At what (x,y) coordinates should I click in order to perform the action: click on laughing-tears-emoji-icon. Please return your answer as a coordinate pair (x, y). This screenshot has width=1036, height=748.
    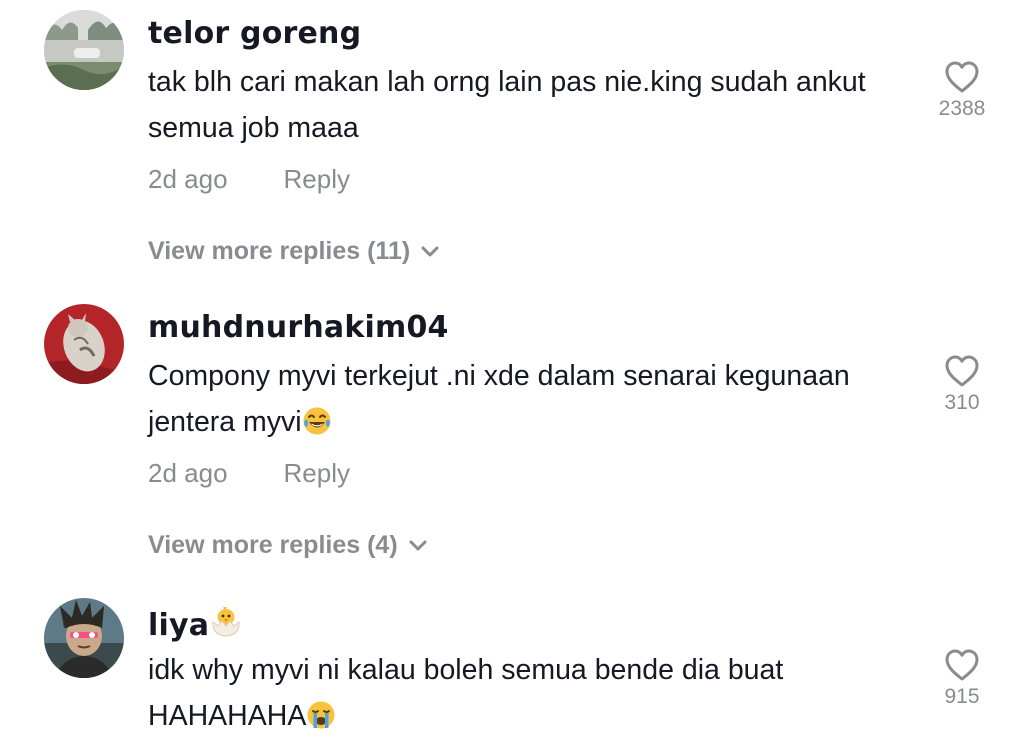
    Looking at the image, I should click on (317, 427).